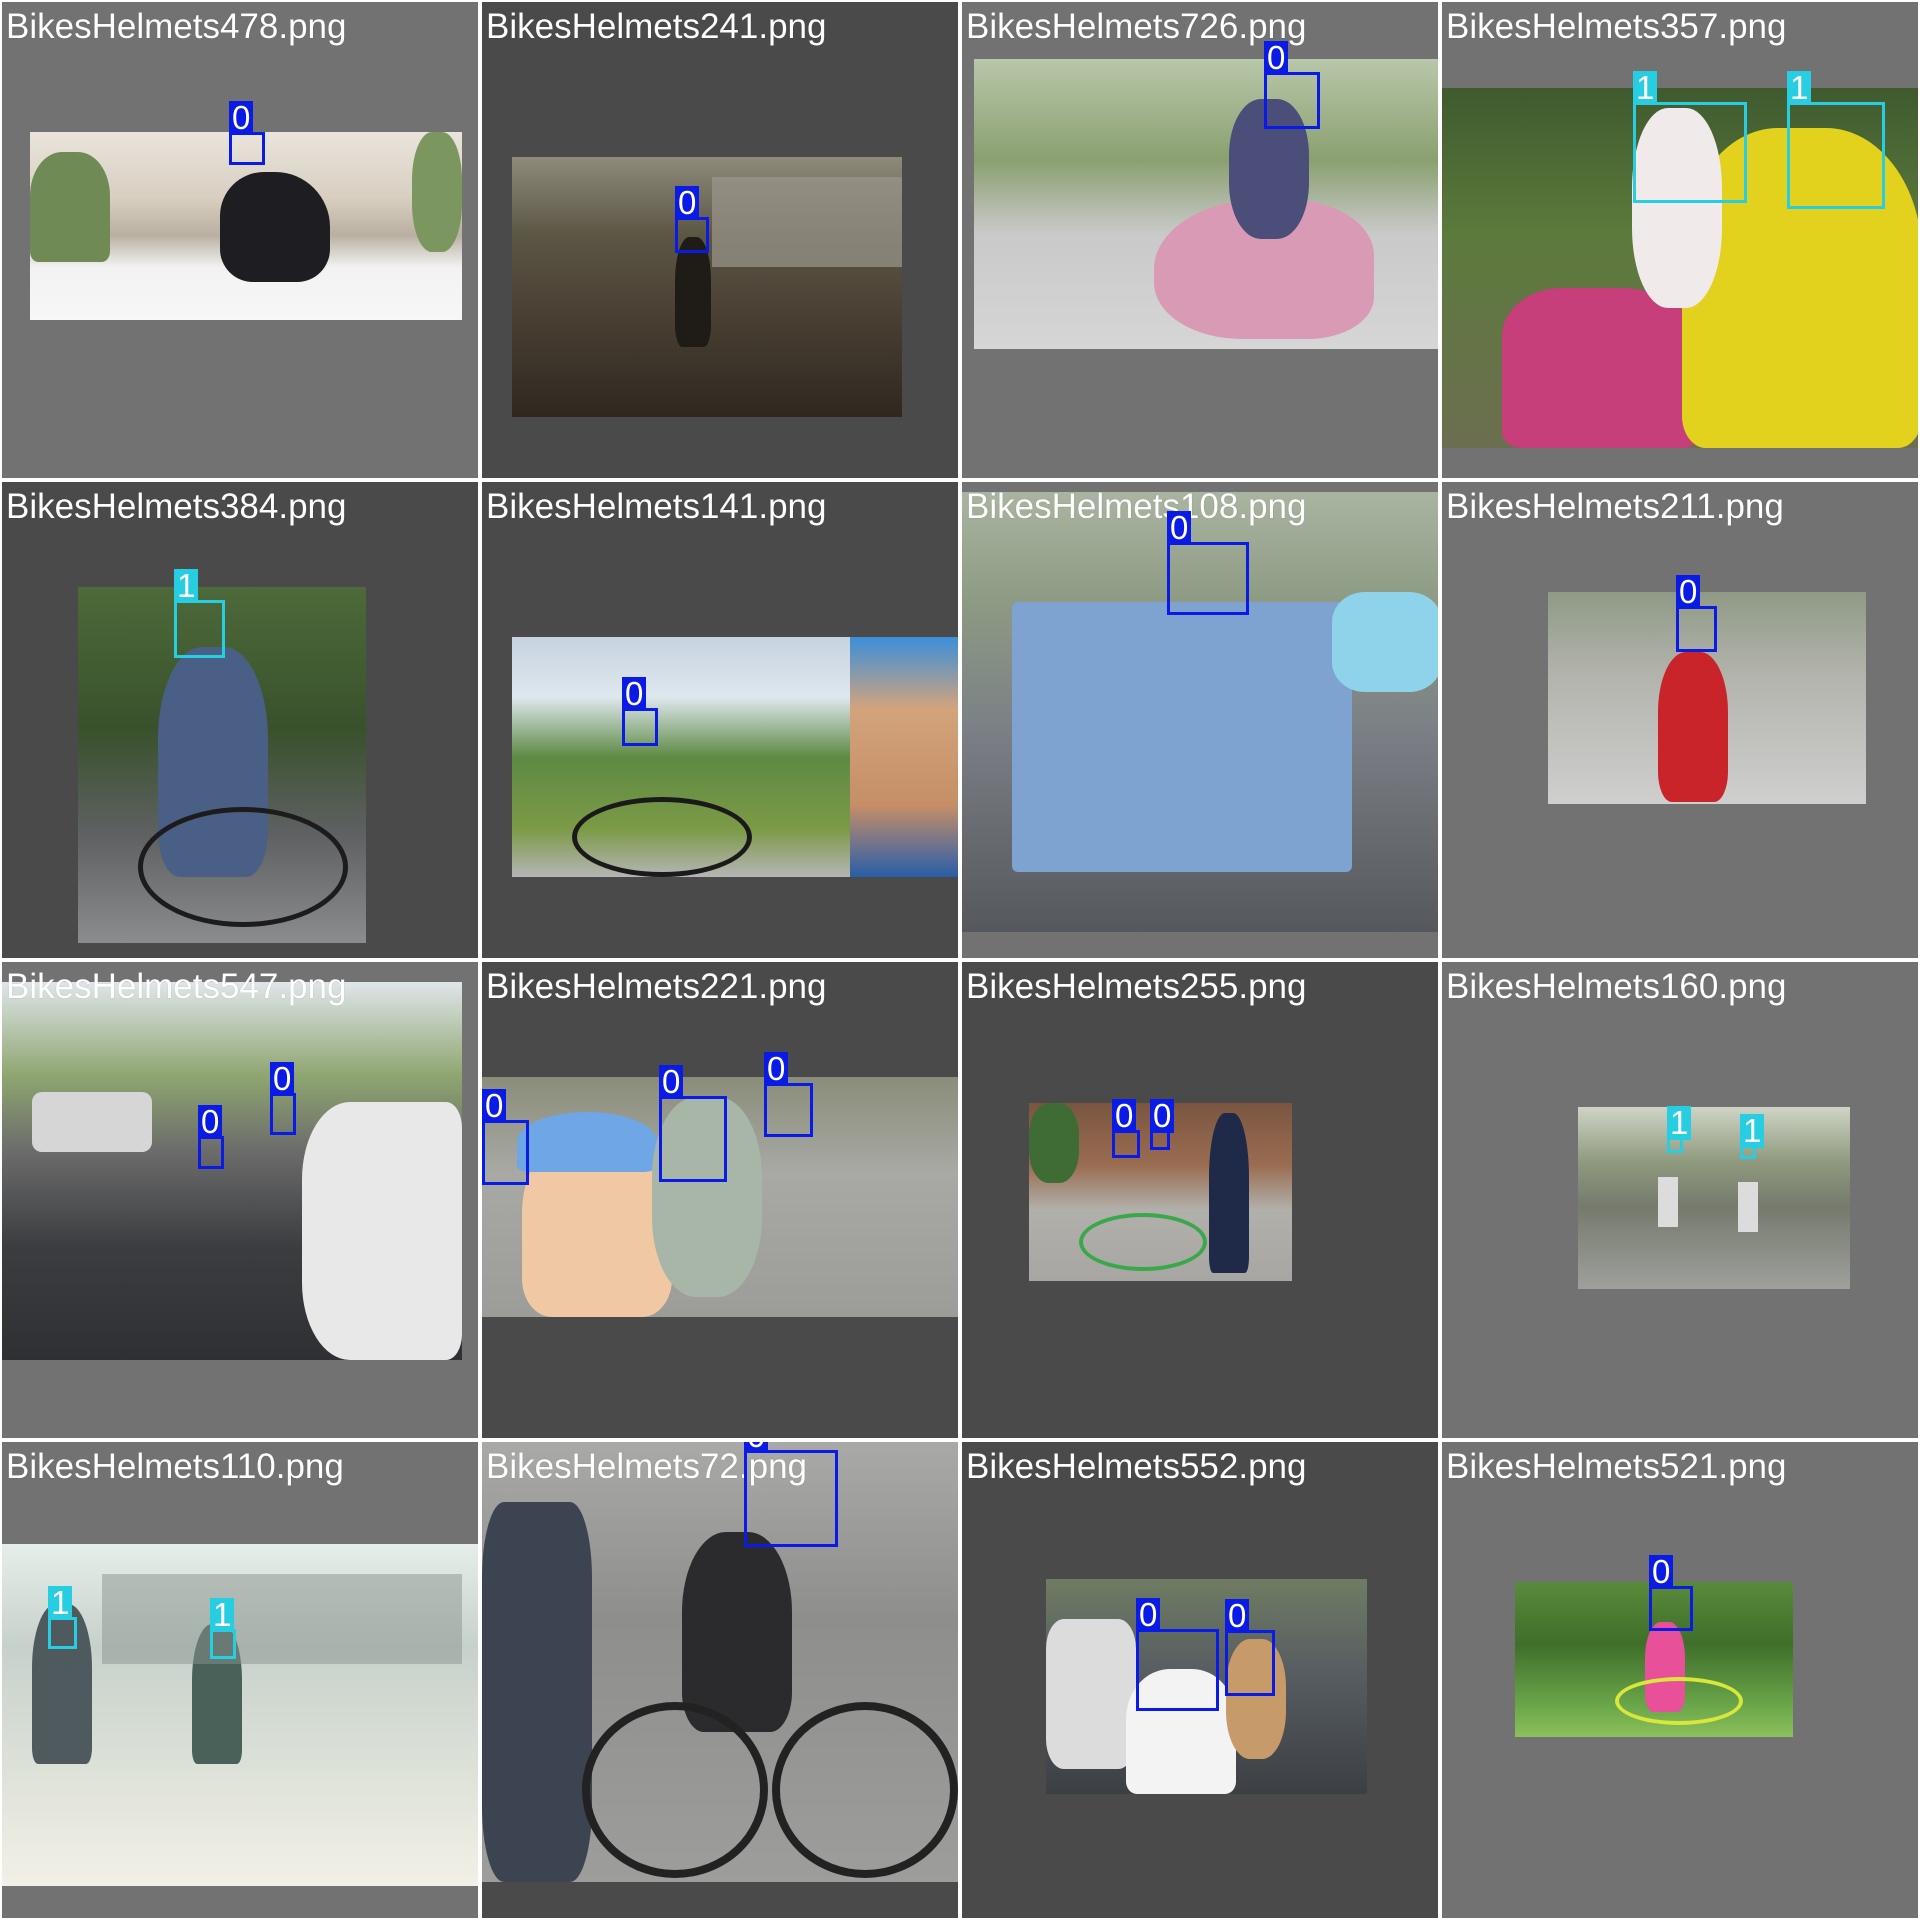  I want to click on filename-label: BikesHelmets141.png, so click(656, 506).